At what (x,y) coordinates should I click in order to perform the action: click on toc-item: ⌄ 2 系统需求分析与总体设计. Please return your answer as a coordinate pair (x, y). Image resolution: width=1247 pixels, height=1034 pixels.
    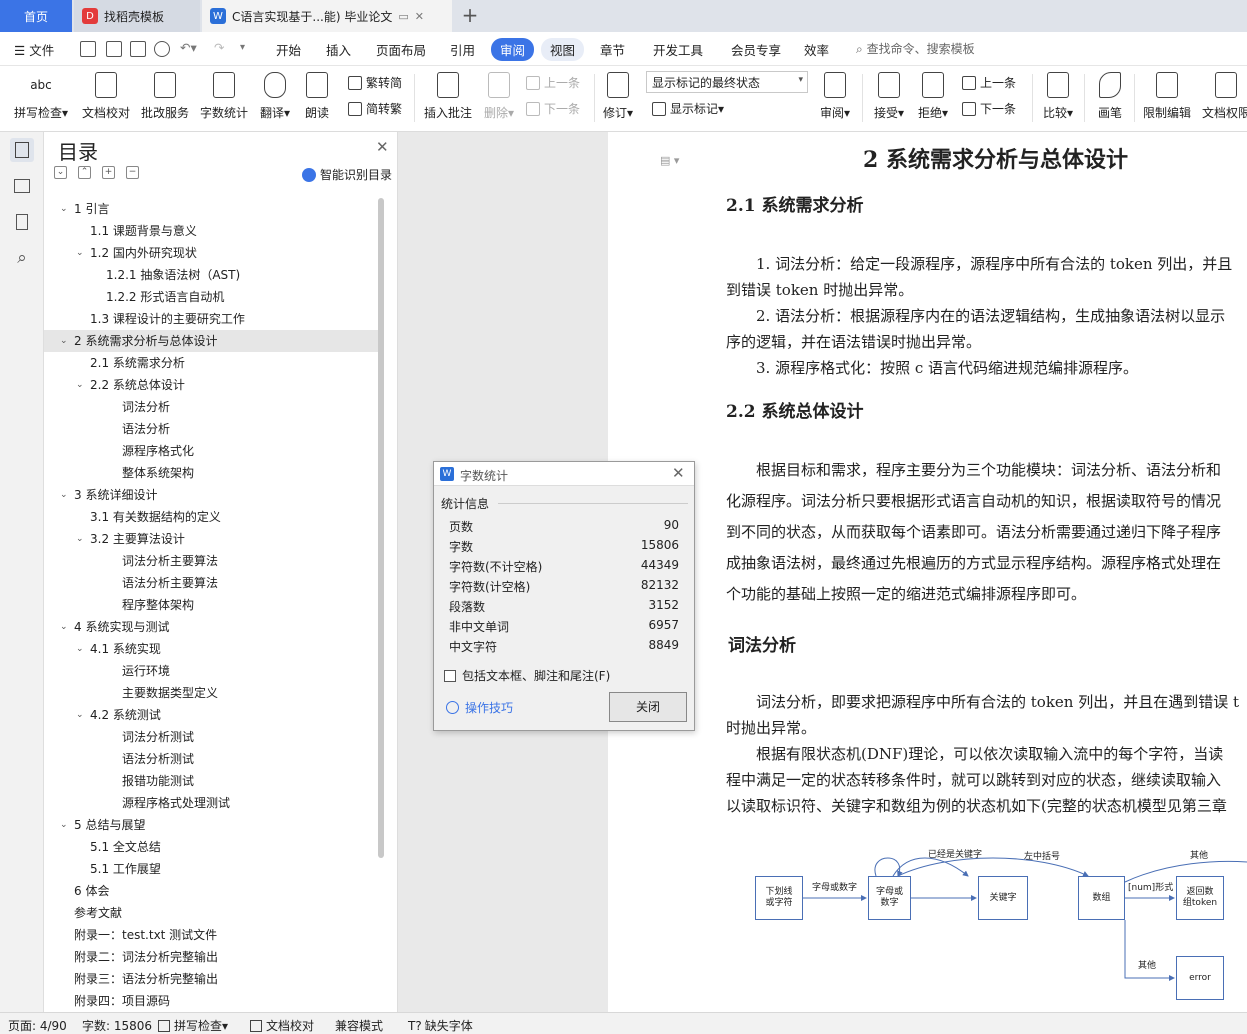
    Looking at the image, I should click on (211, 341).